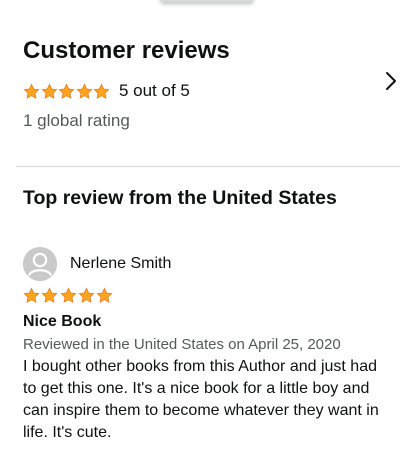 The width and height of the screenshot is (416, 451). I want to click on reviewer-name: Nerlene Smith, so click(121, 263).